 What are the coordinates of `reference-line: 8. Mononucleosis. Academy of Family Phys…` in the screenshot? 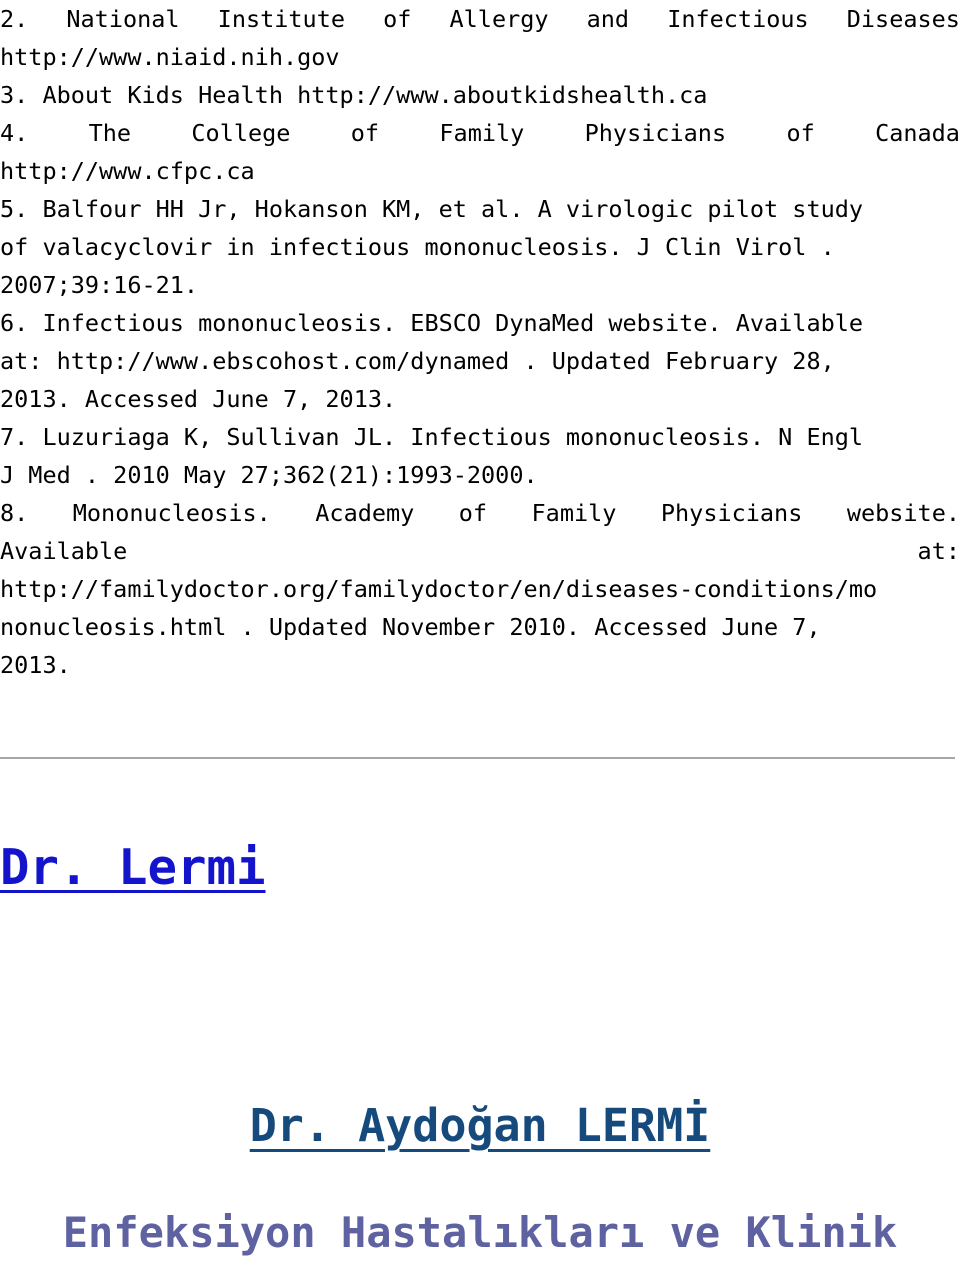 It's located at (480, 513).